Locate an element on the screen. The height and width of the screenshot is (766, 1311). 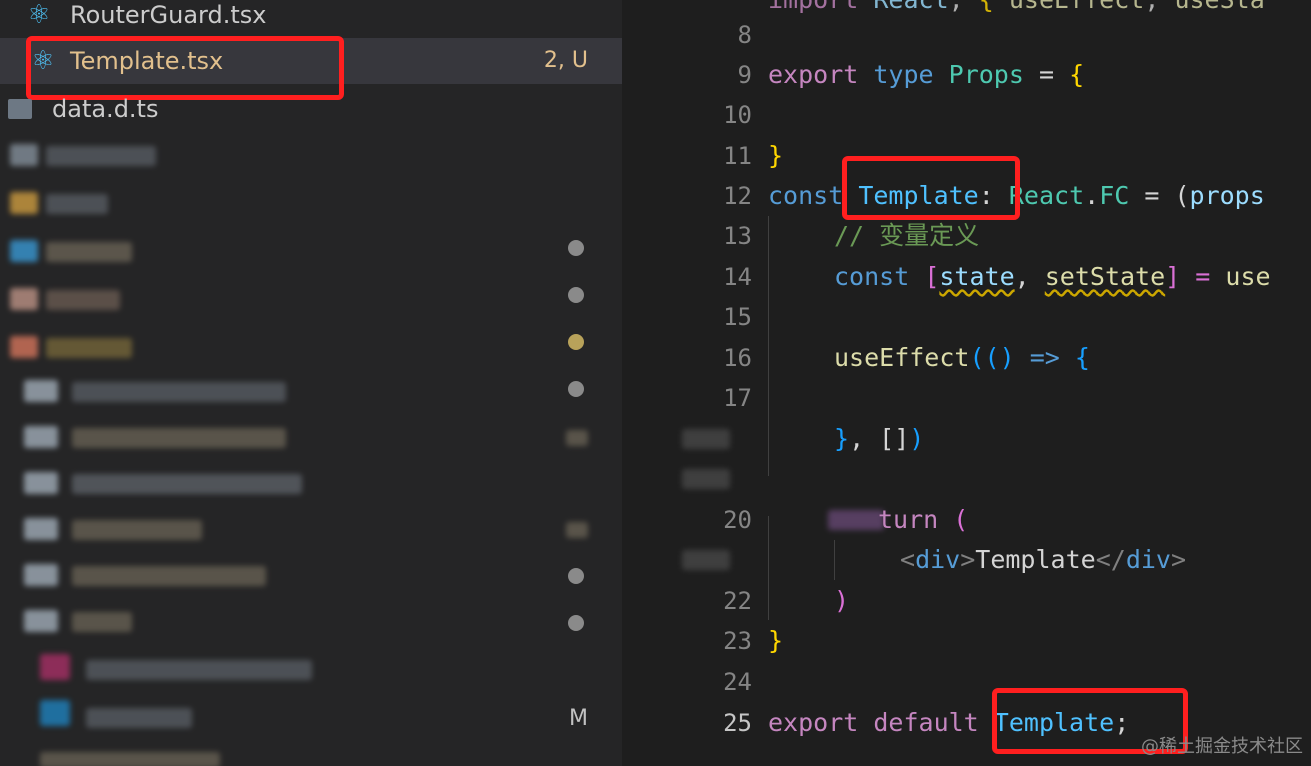
line-number: 8 is located at coordinates (744, 35).